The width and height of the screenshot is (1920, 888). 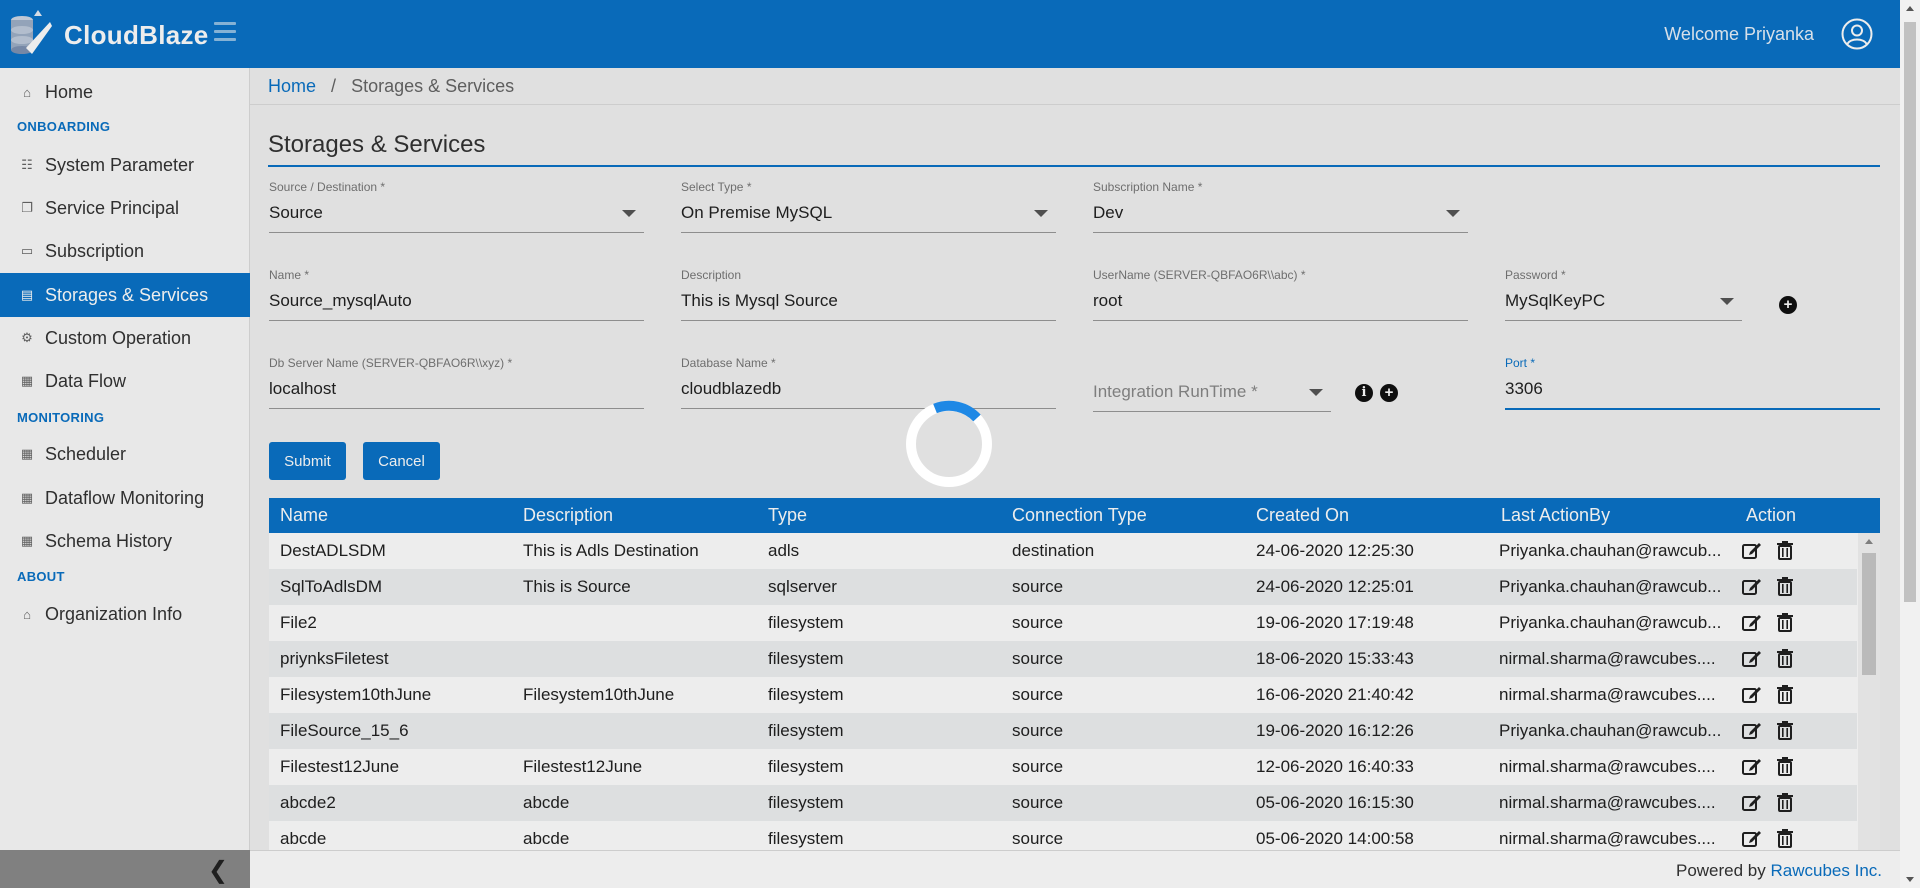 I want to click on loading-spinner-icon, so click(x=949, y=443).